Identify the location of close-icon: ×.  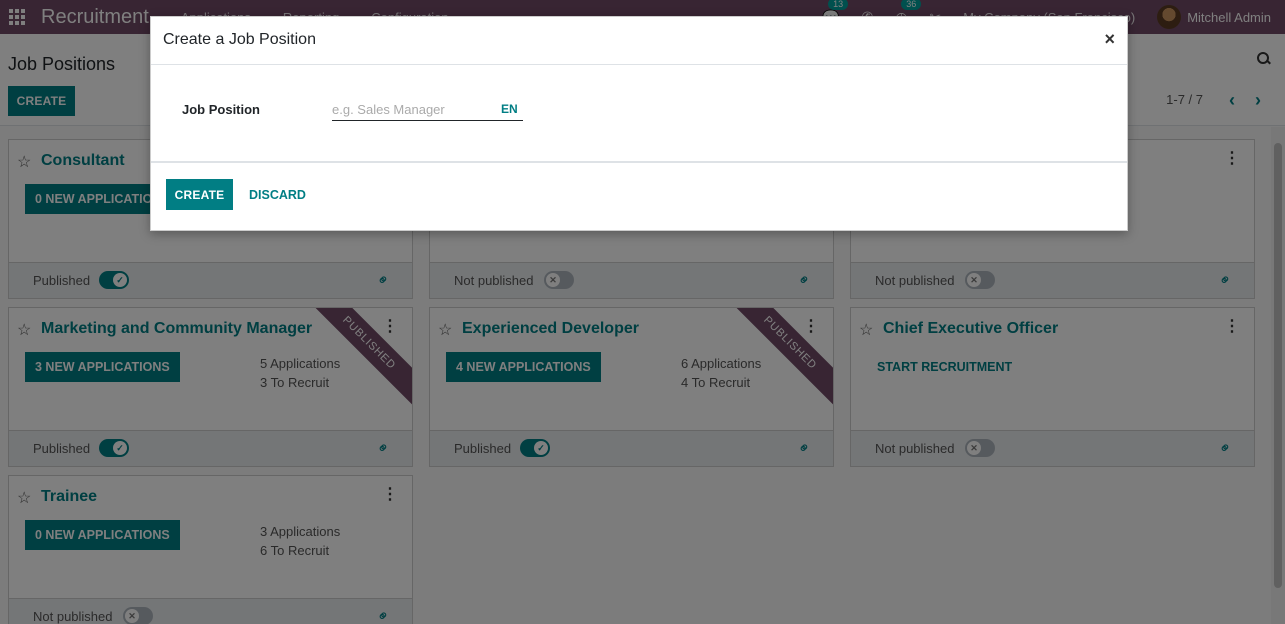
(1109, 39).